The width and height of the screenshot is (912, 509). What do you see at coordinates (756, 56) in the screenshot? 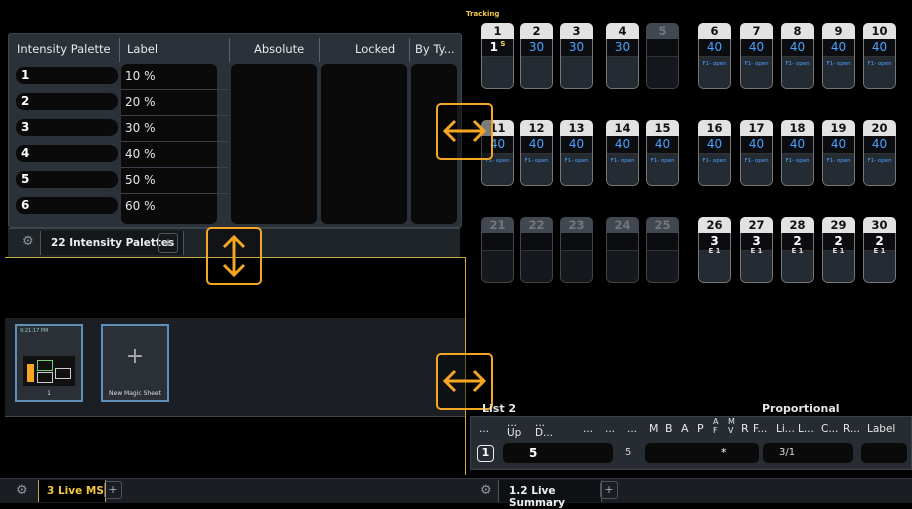
I see `channel-7: 7 40 F1- open` at bounding box center [756, 56].